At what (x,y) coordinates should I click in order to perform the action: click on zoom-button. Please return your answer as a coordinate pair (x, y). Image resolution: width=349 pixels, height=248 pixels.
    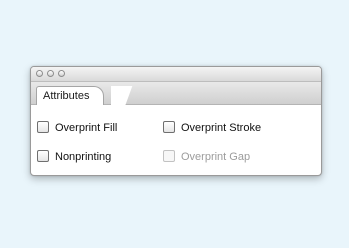
    Looking at the image, I should click on (61, 73).